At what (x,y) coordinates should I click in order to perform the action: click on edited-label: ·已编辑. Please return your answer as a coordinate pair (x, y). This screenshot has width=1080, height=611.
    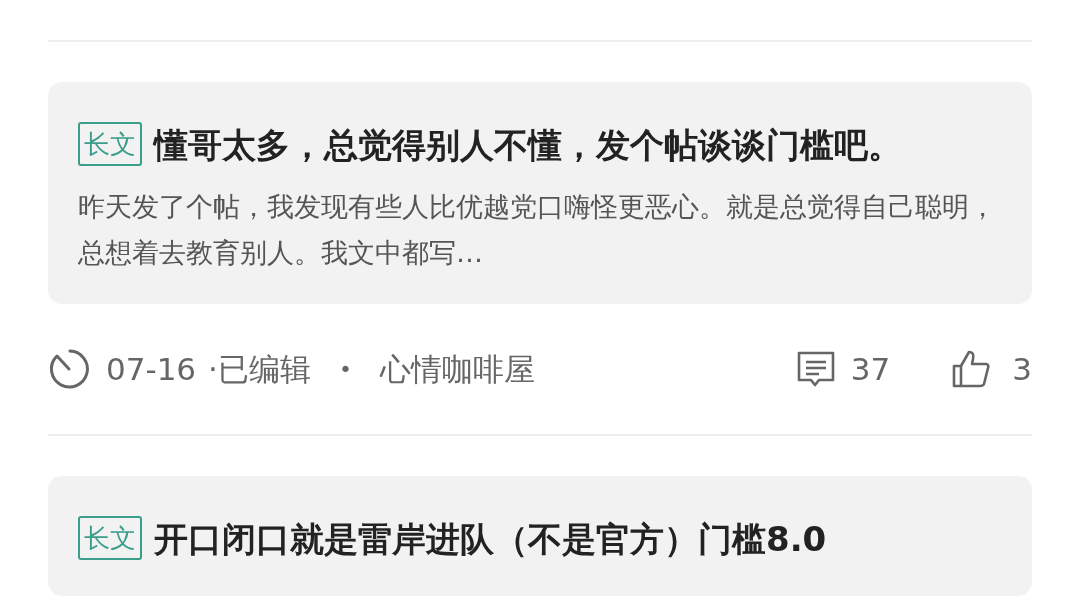
    Looking at the image, I should click on (259, 369).